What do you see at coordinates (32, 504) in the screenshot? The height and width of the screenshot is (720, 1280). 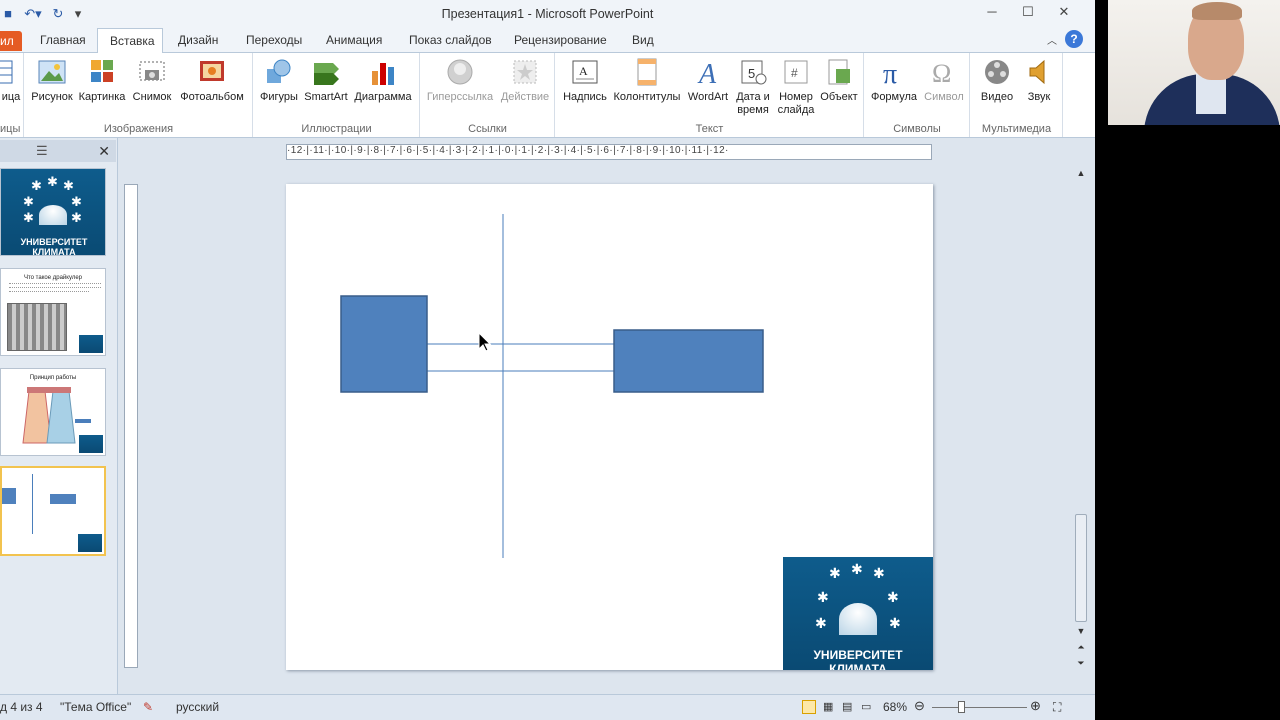 I see `thumb-line` at bounding box center [32, 504].